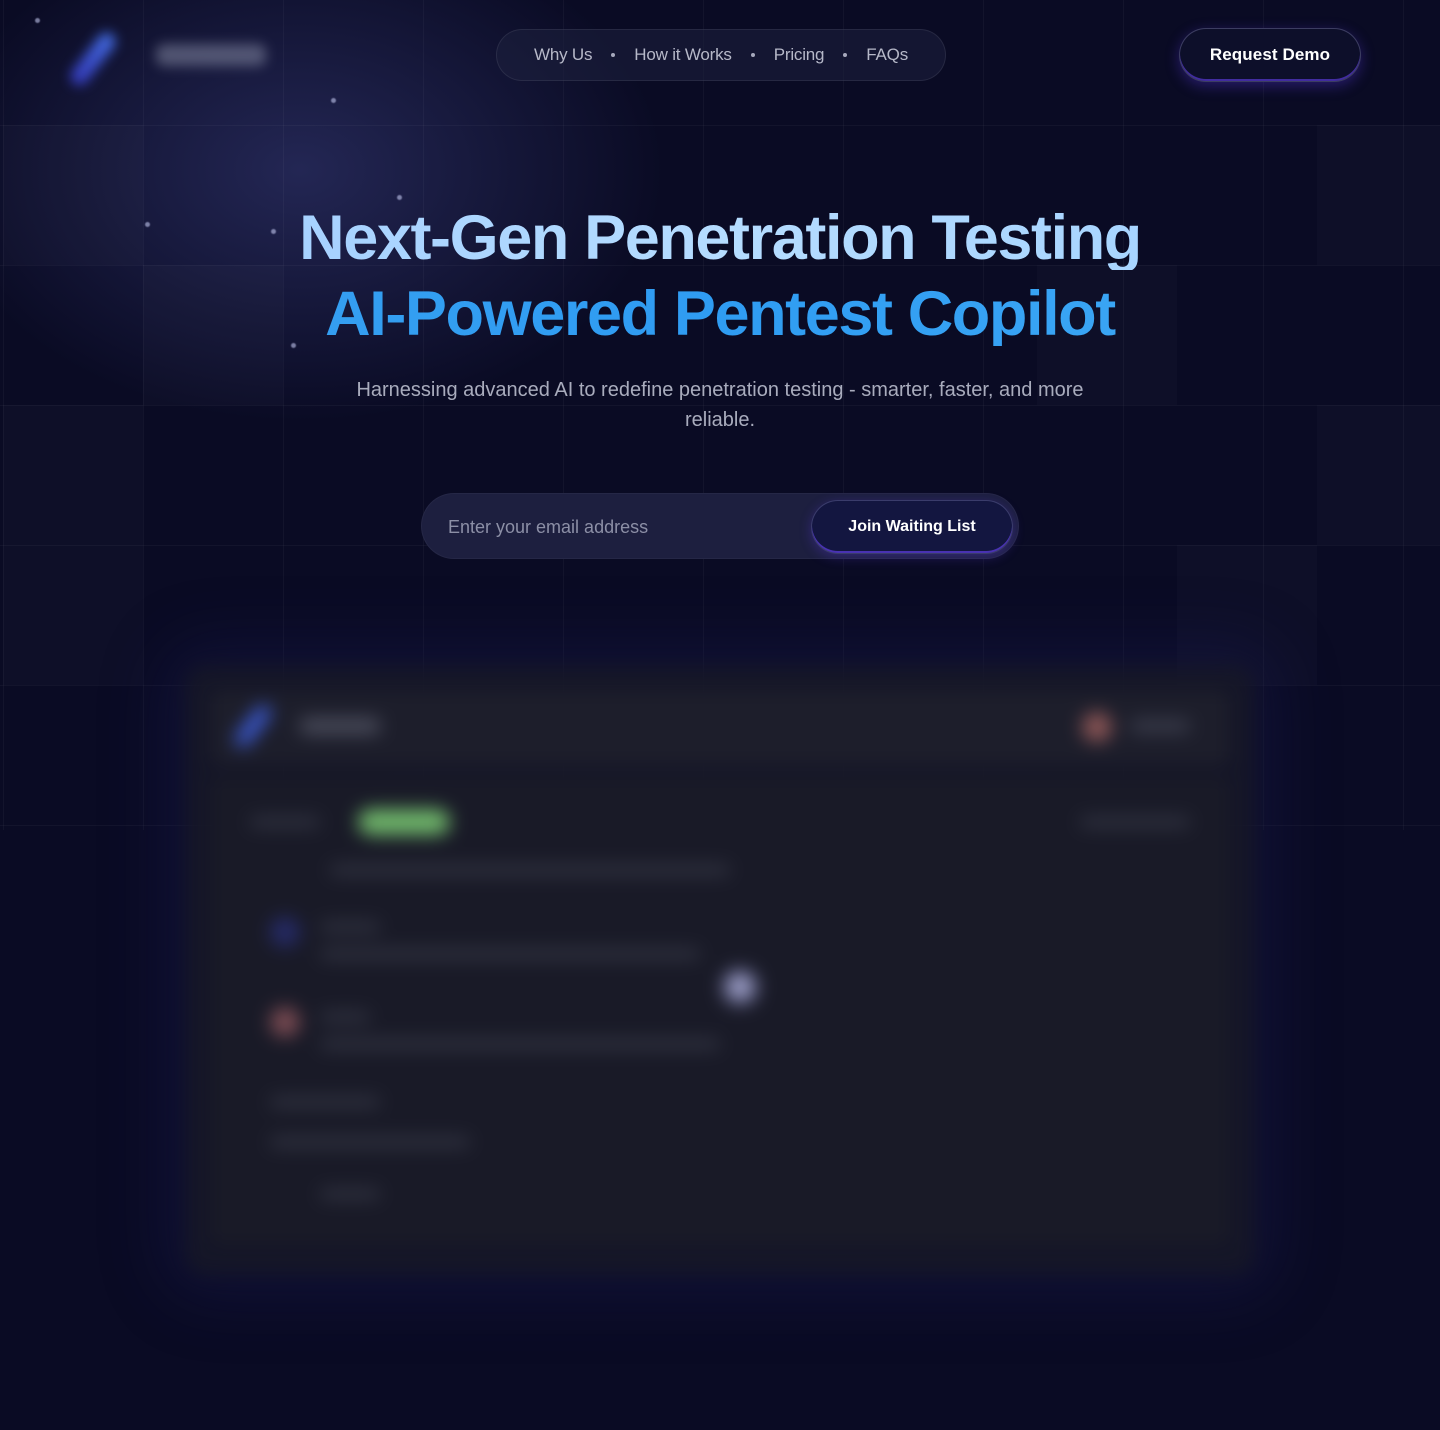  Describe the element at coordinates (740, 987) in the screenshot. I see `preview-cursor-glow` at that location.